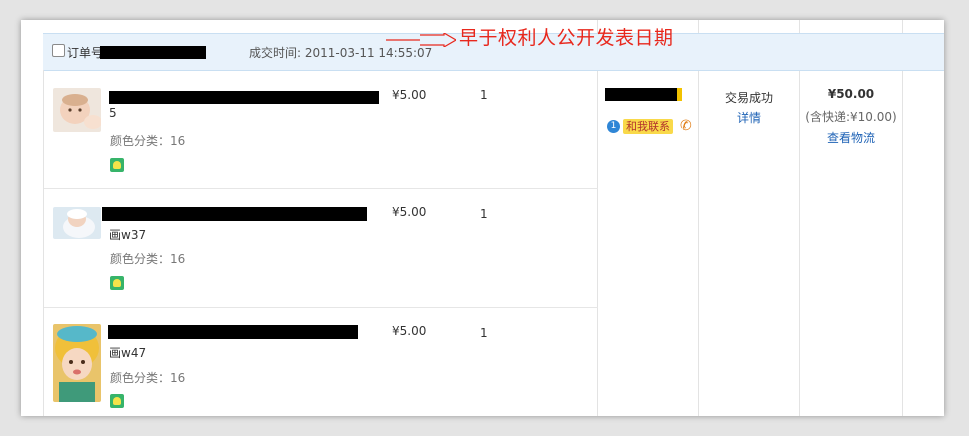  Describe the element at coordinates (748, 98) in the screenshot. I see `trade-status: 交易成功` at that location.